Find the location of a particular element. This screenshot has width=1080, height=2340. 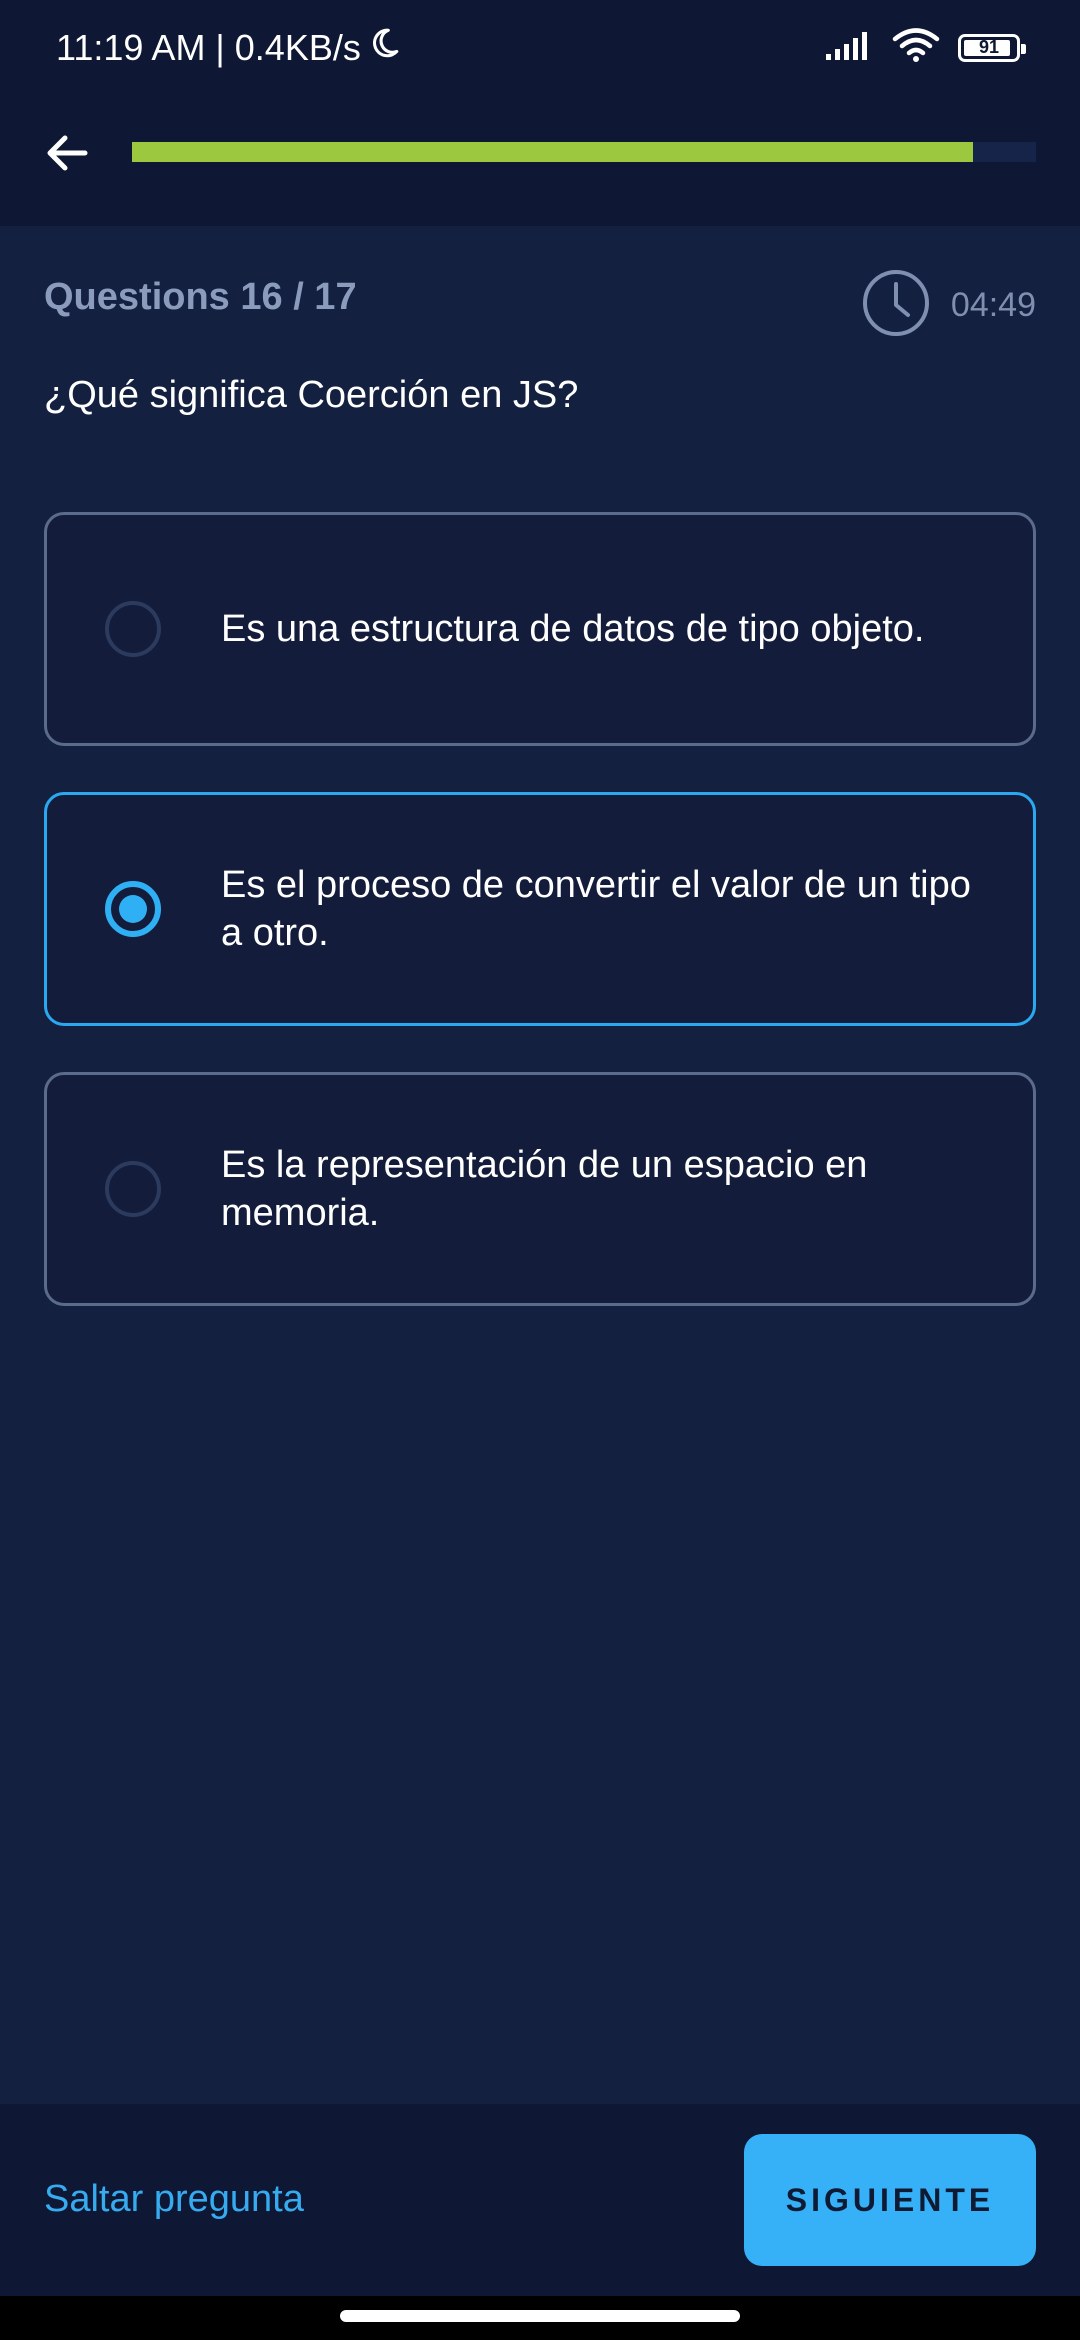

quiz-progress-fill is located at coordinates (552, 152).